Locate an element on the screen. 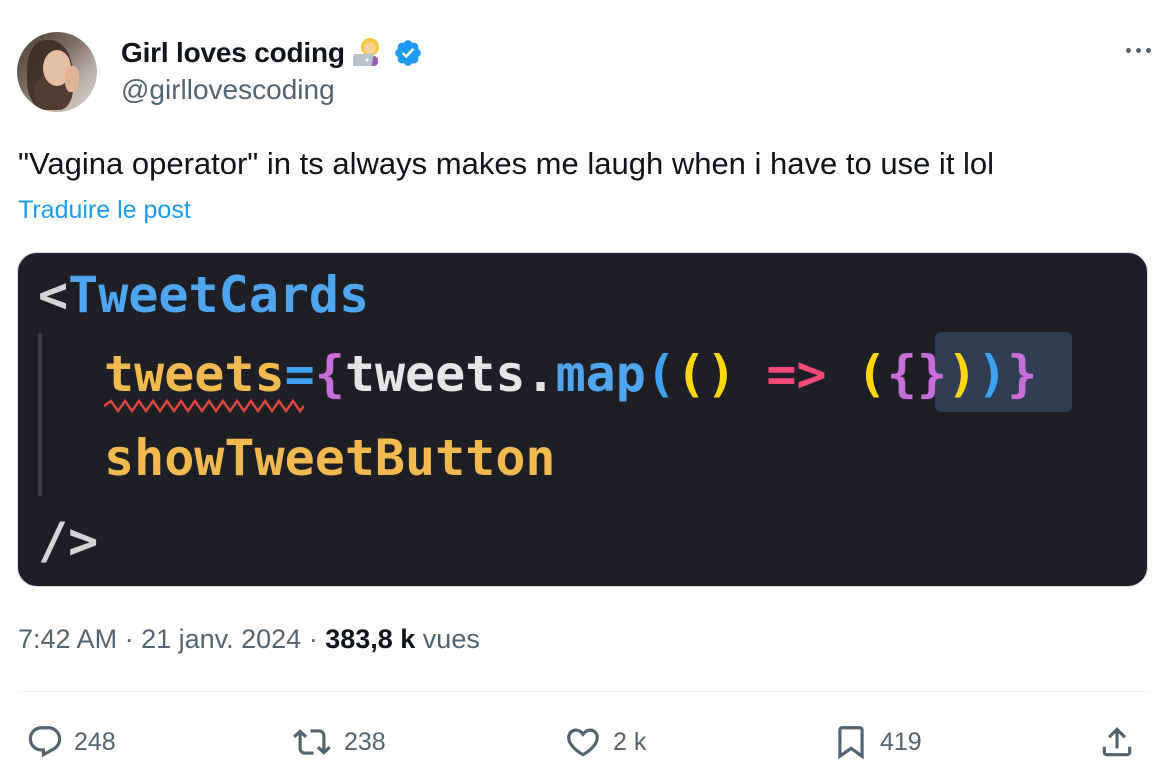  post-time: 7:42 AM is located at coordinates (67, 639).